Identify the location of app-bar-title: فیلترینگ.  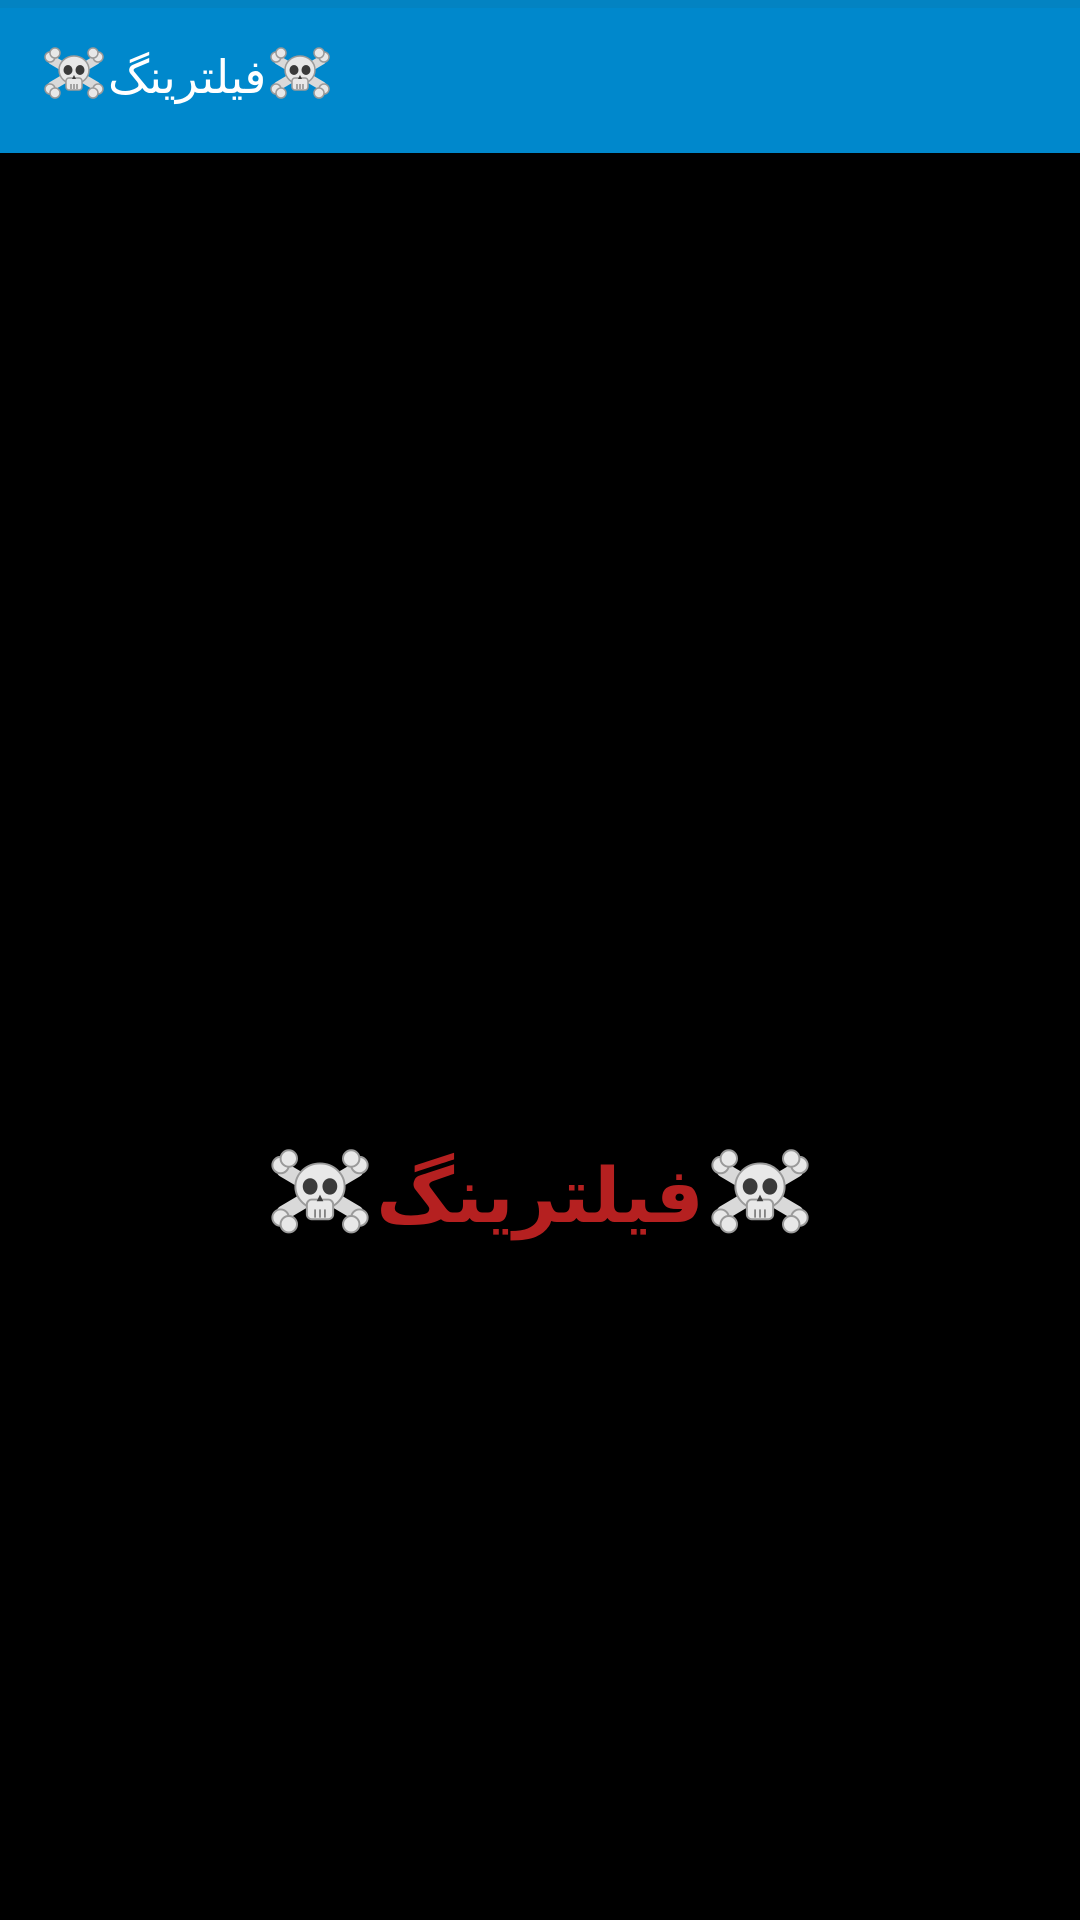
(187, 76).